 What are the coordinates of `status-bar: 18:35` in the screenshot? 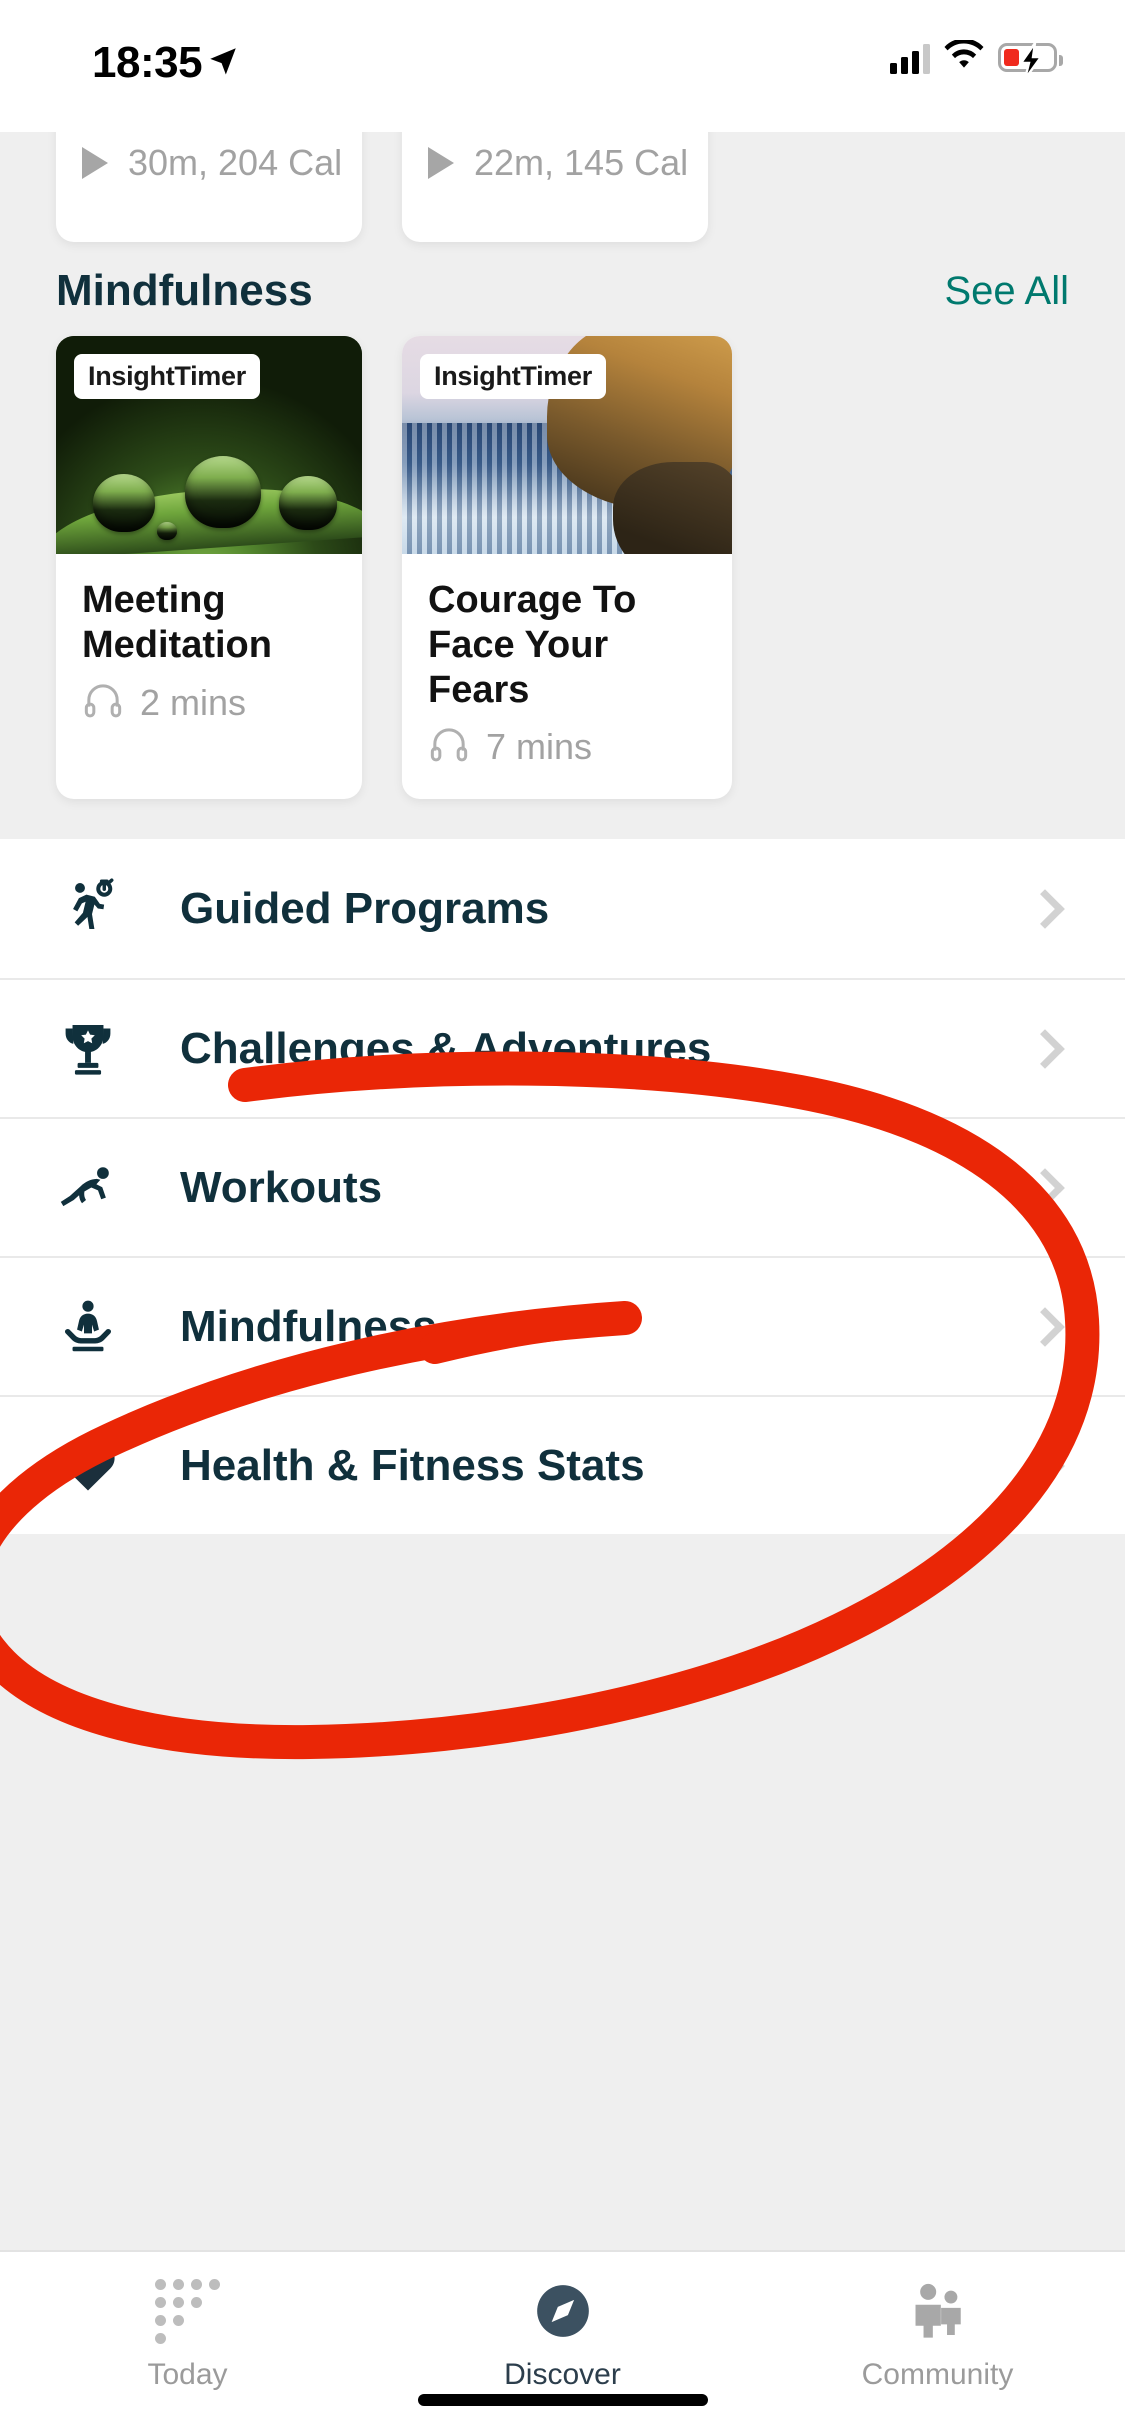 It's located at (562, 66).